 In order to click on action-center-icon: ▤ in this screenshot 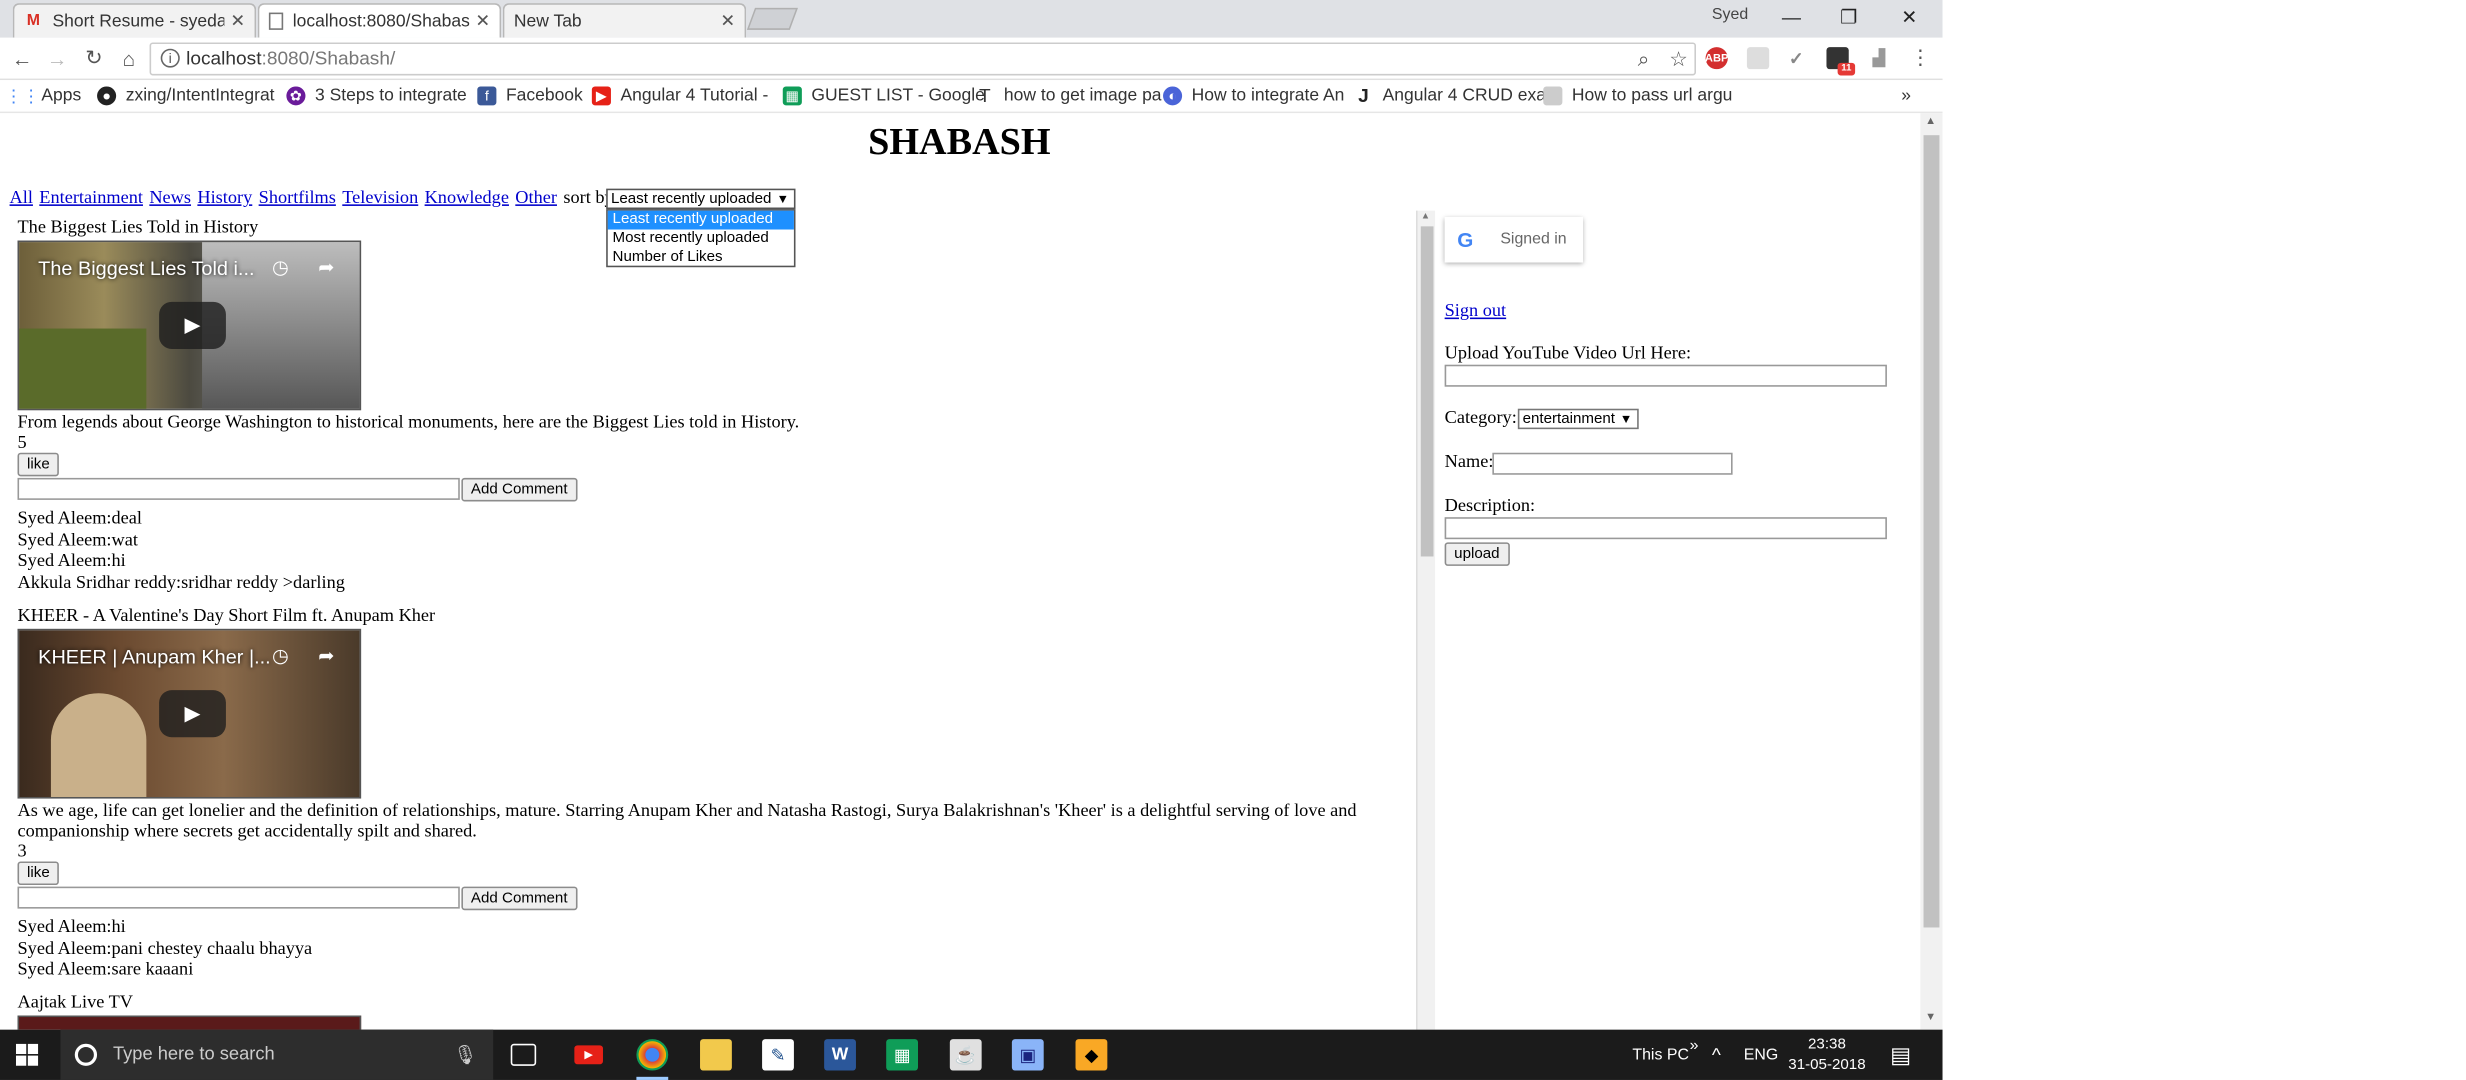, I will do `click(1900, 1055)`.